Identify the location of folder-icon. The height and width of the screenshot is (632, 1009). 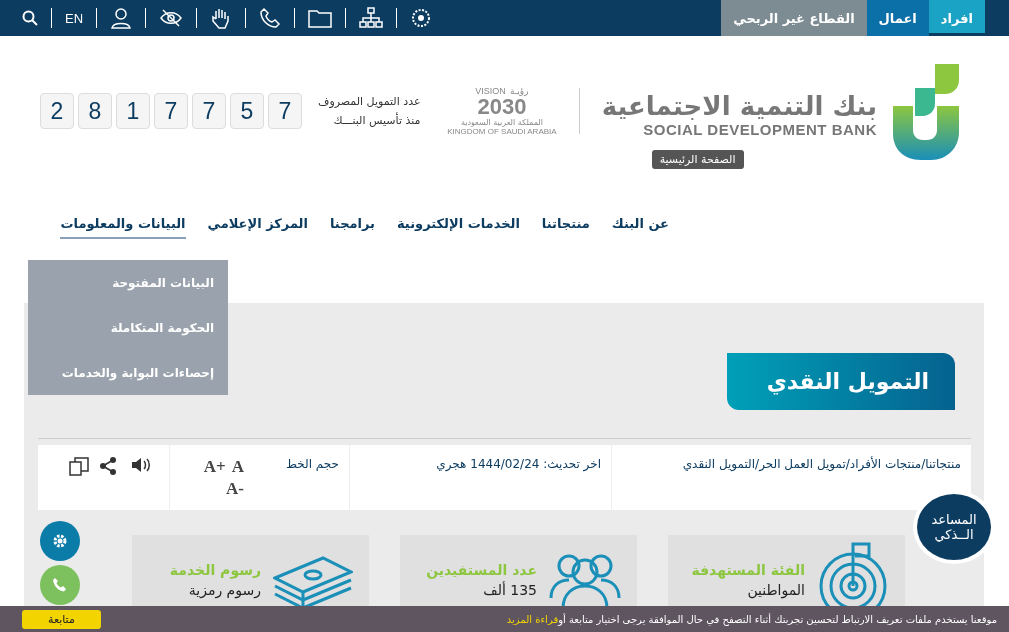
(320, 18).